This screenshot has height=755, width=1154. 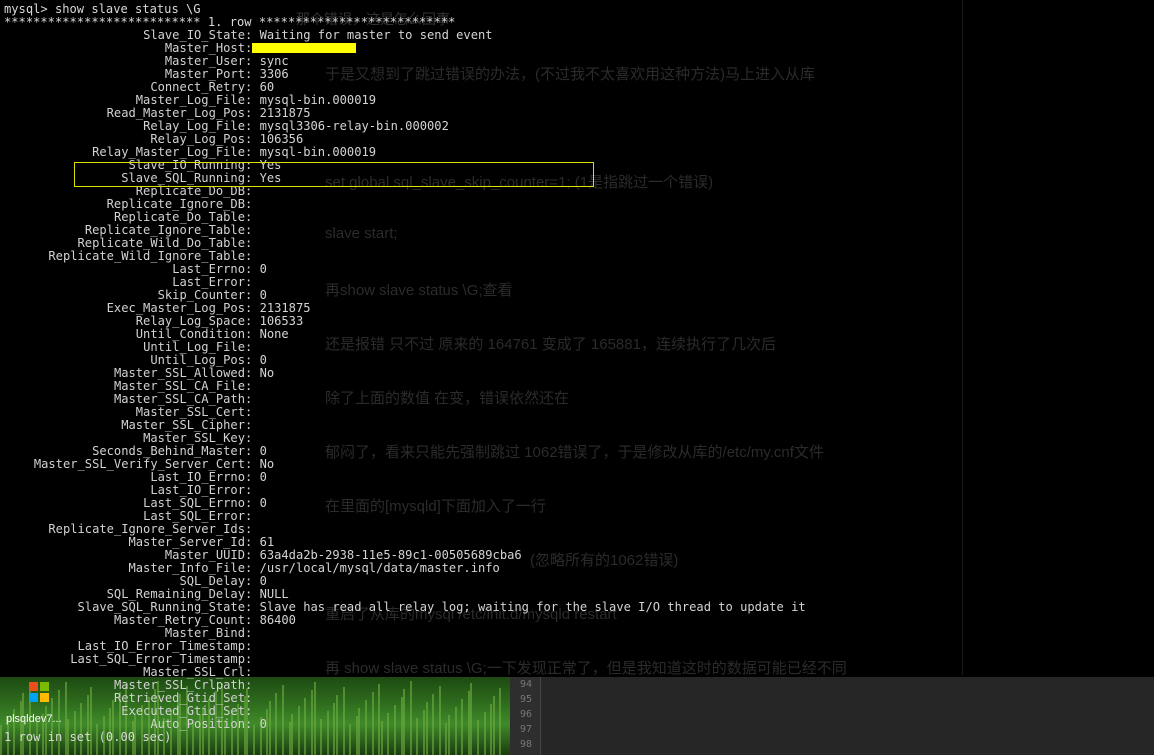 I want to click on field-row: Last_SQL_Error:, so click(x=132, y=516).